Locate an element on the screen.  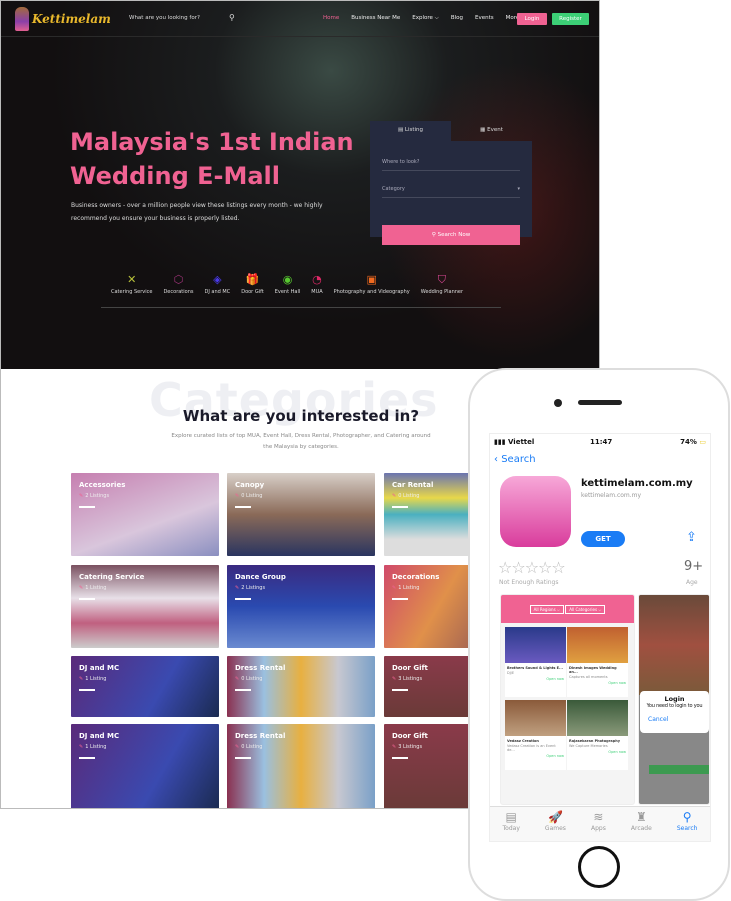
nav-search-input: What are you looking for? is located at coordinates (164, 18).